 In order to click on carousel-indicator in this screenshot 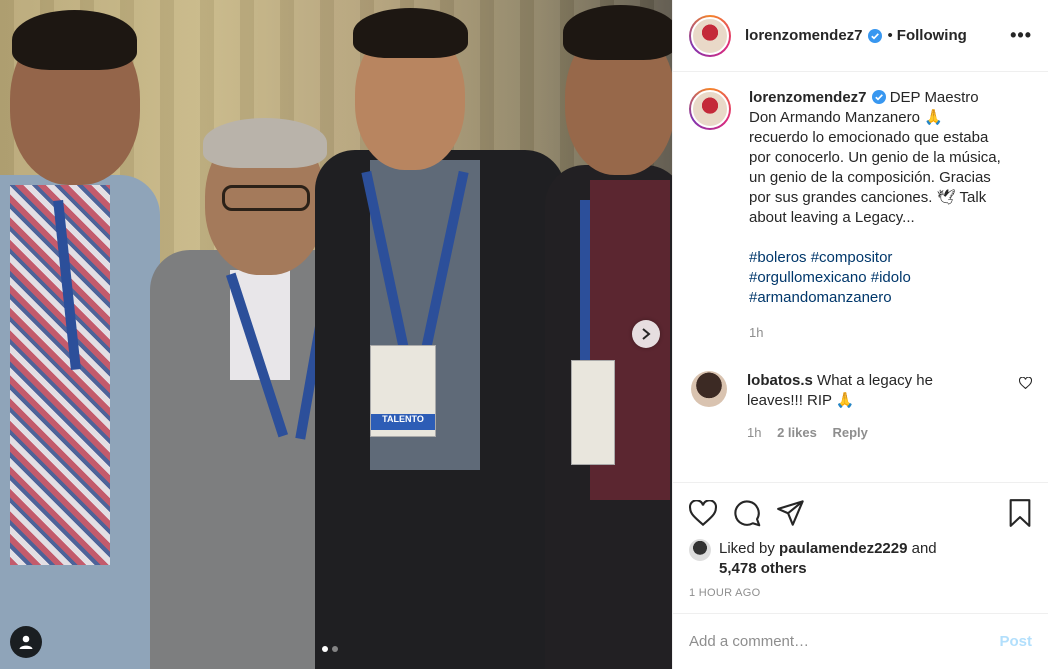, I will do `click(330, 649)`.